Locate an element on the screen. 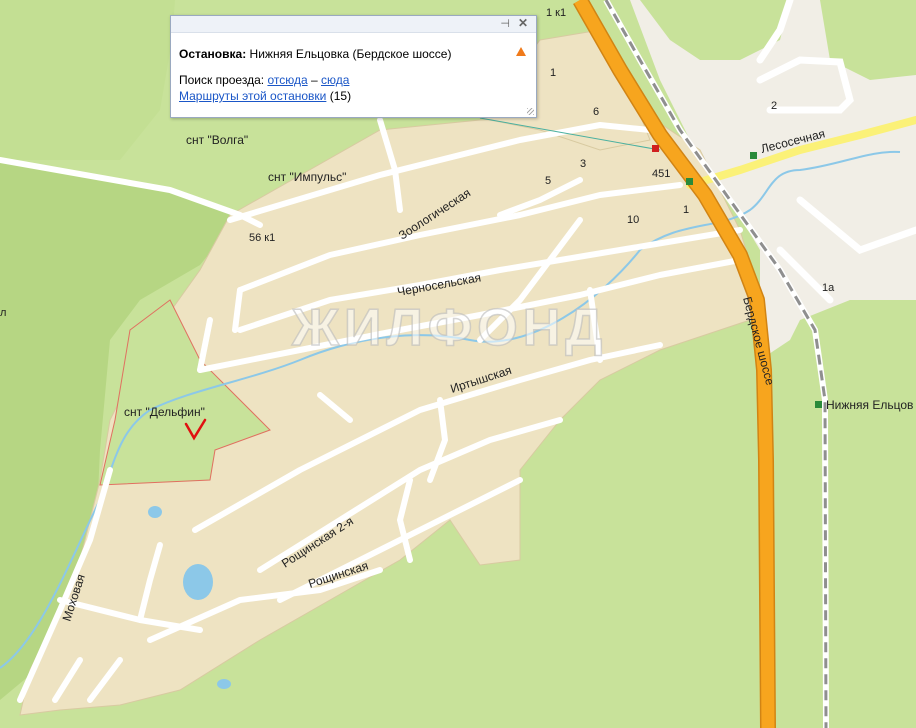 Image resolution: width=916 pixels, height=728 pixels. stop-routes-link: Маршруты этой остановки is located at coordinates (252, 96).